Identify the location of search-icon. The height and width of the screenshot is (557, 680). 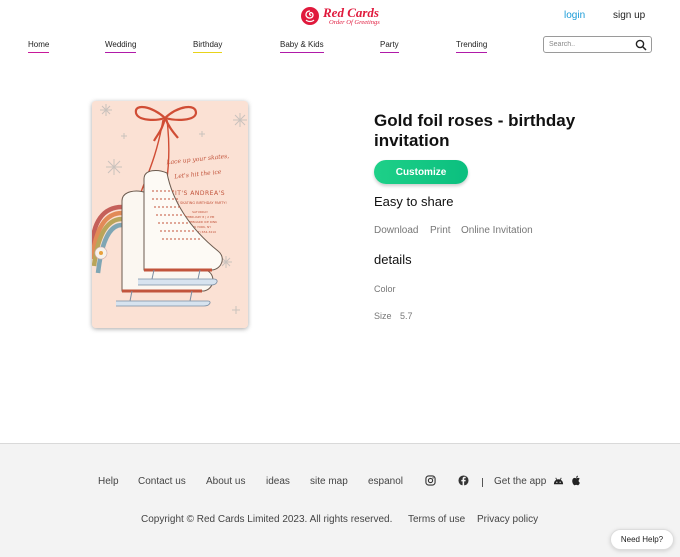
(641, 45).